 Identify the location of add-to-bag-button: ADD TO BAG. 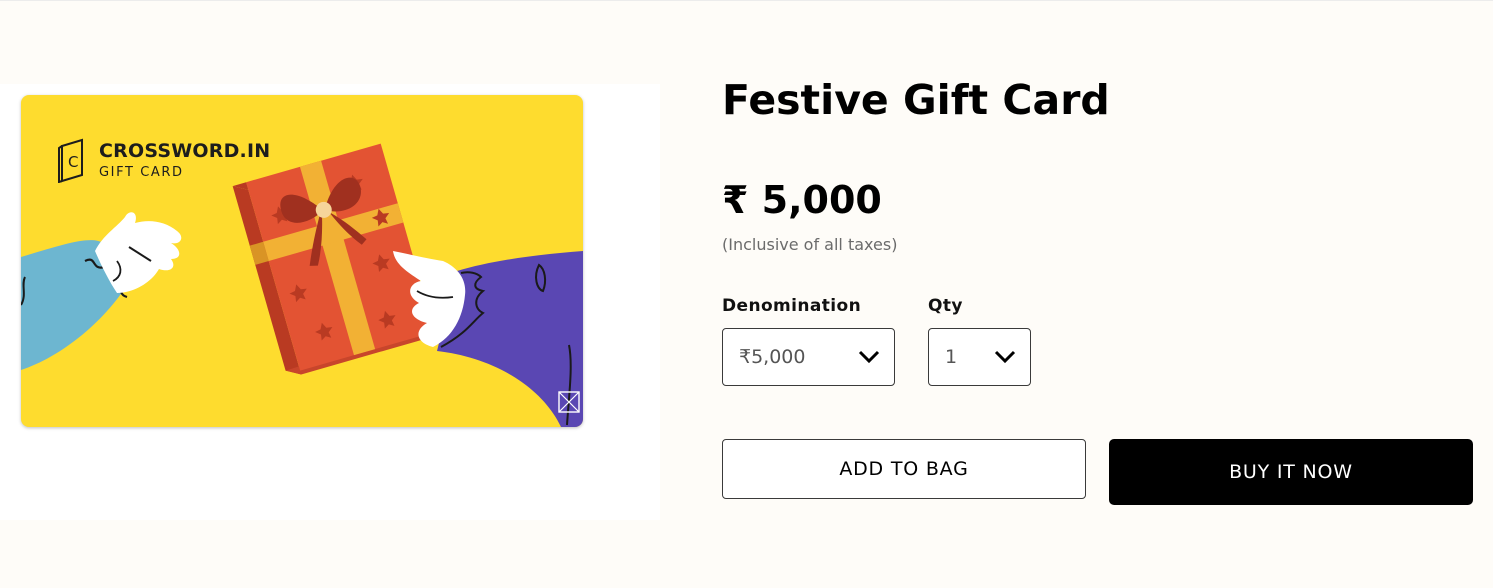
(904, 469).